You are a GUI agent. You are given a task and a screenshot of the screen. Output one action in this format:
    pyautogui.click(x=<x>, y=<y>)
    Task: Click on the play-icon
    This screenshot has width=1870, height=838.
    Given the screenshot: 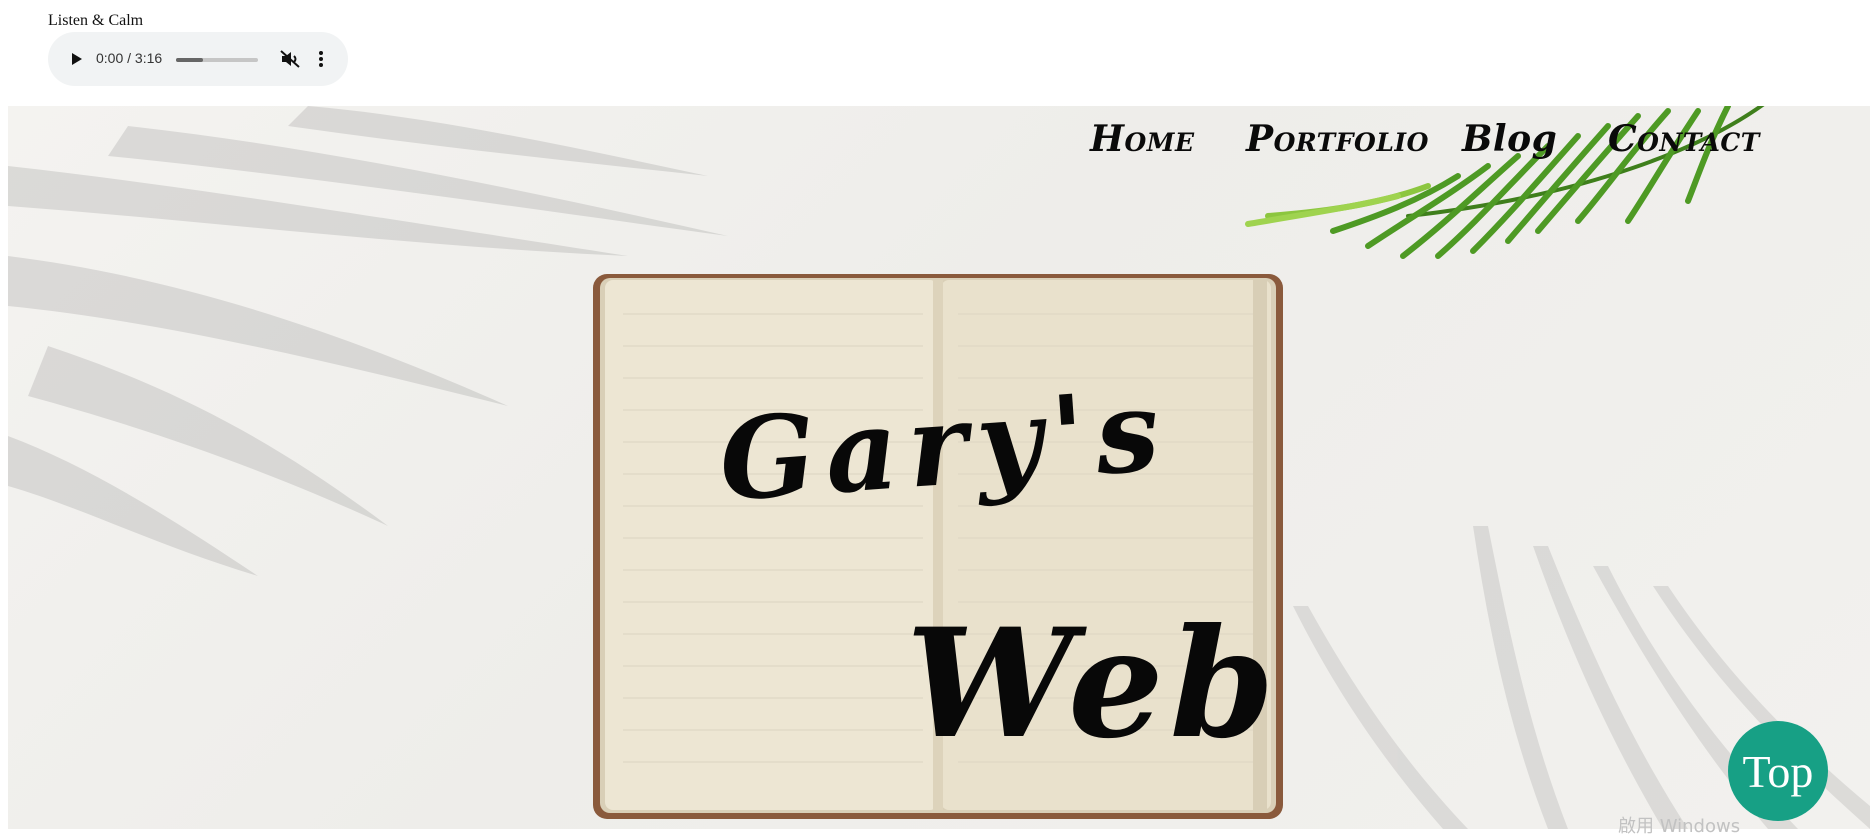 What is the action you would take?
    pyautogui.click(x=76, y=59)
    